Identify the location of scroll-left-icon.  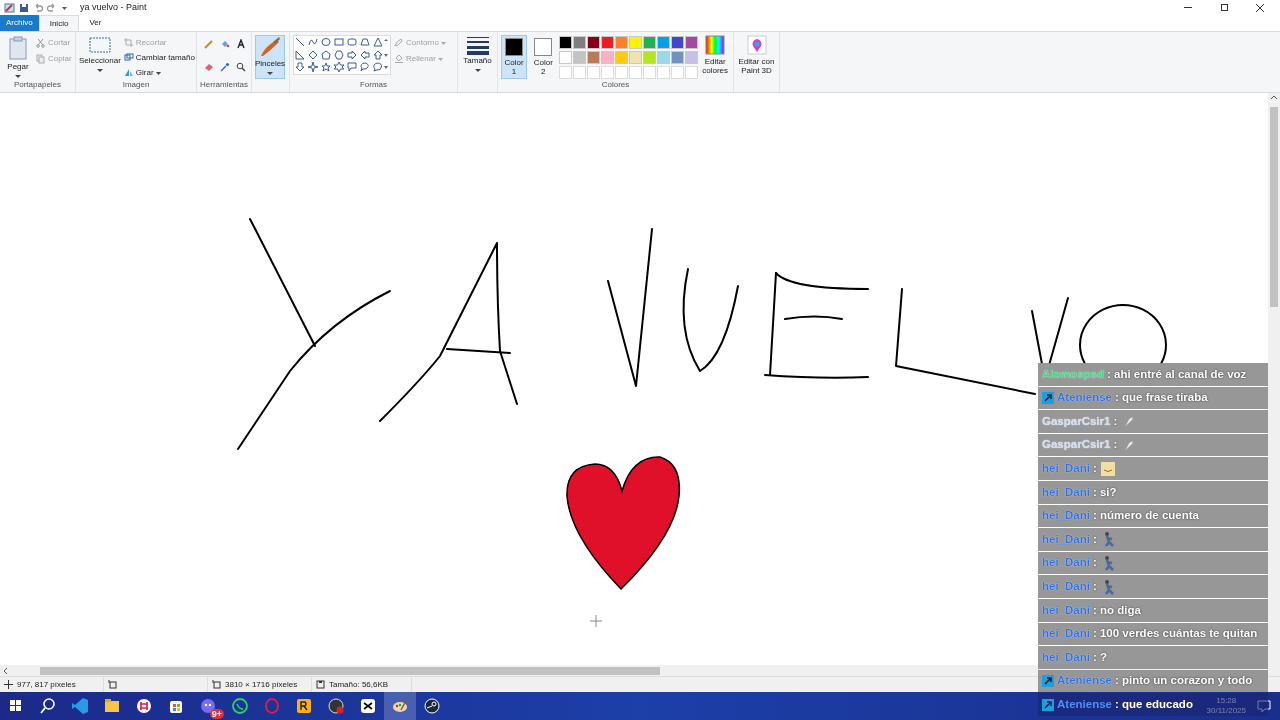
(6, 670).